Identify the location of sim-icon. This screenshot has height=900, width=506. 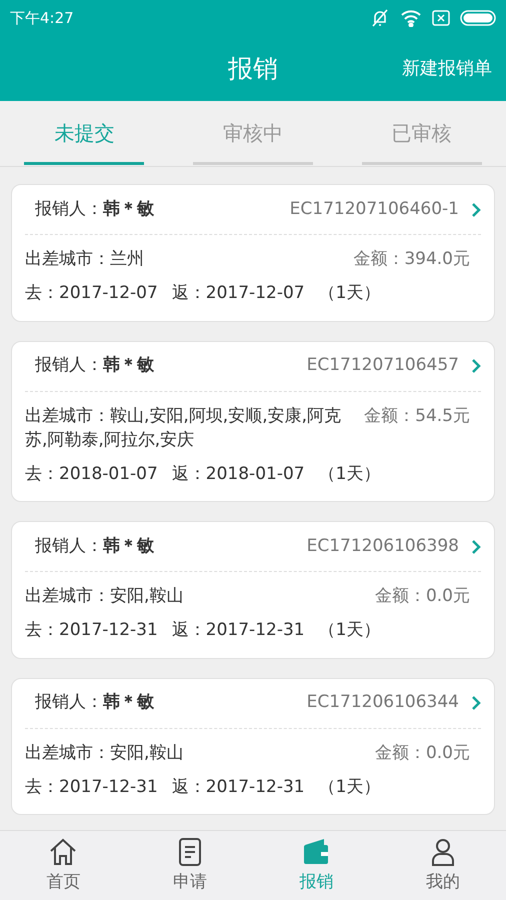
(441, 18).